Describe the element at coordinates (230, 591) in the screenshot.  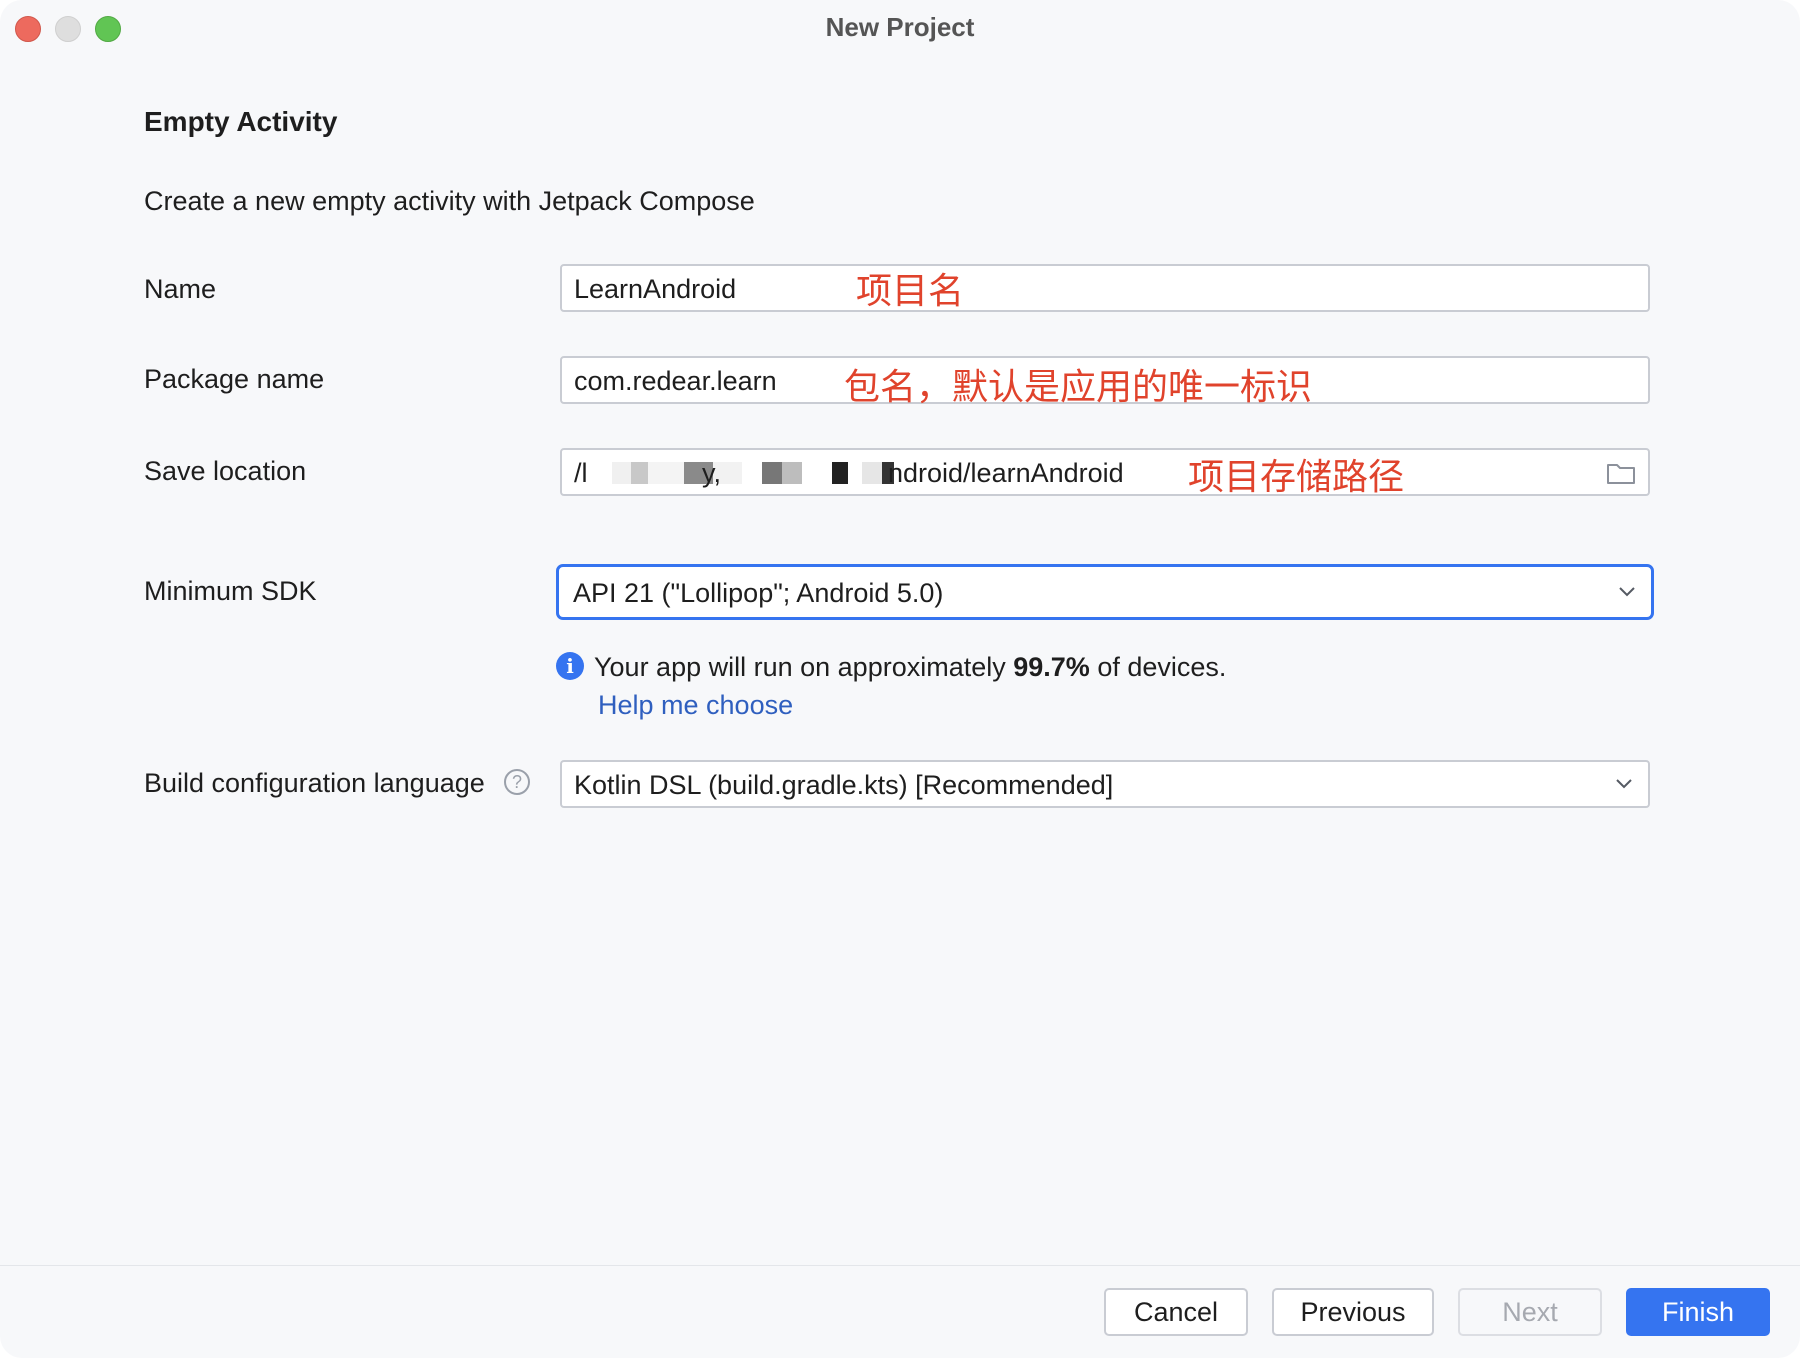
I see `minimum-sdk-label: Minimum SDK` at that location.